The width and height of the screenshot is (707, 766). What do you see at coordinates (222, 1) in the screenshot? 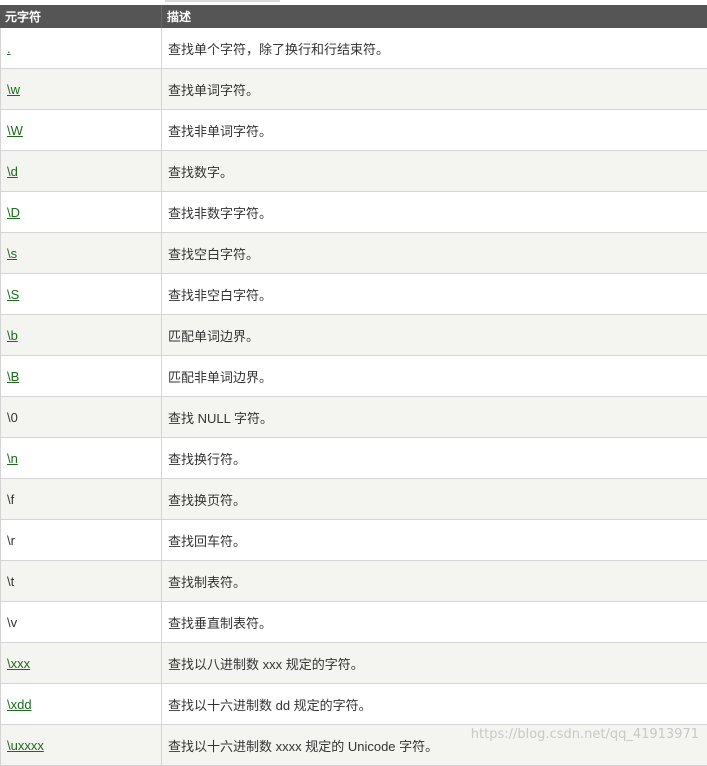
I see `top-scroll-strip` at bounding box center [222, 1].